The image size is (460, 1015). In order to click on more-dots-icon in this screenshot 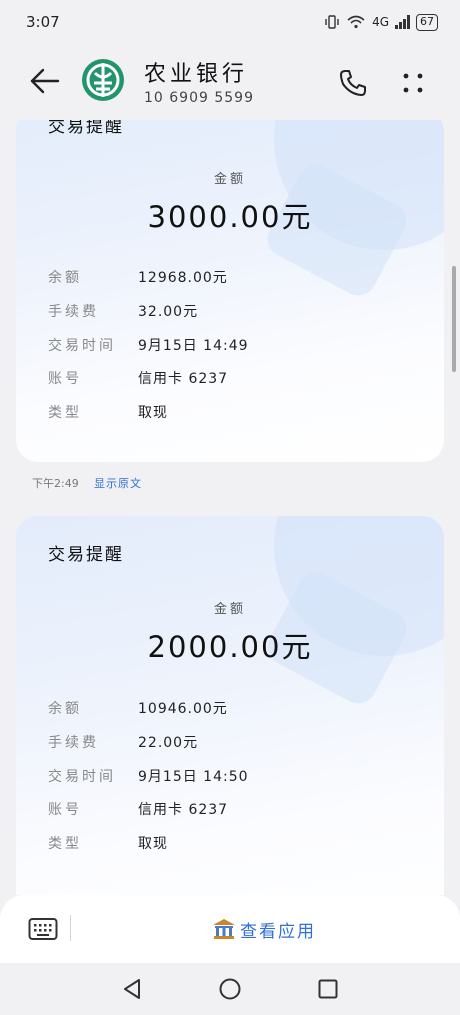, I will do `click(413, 83)`.